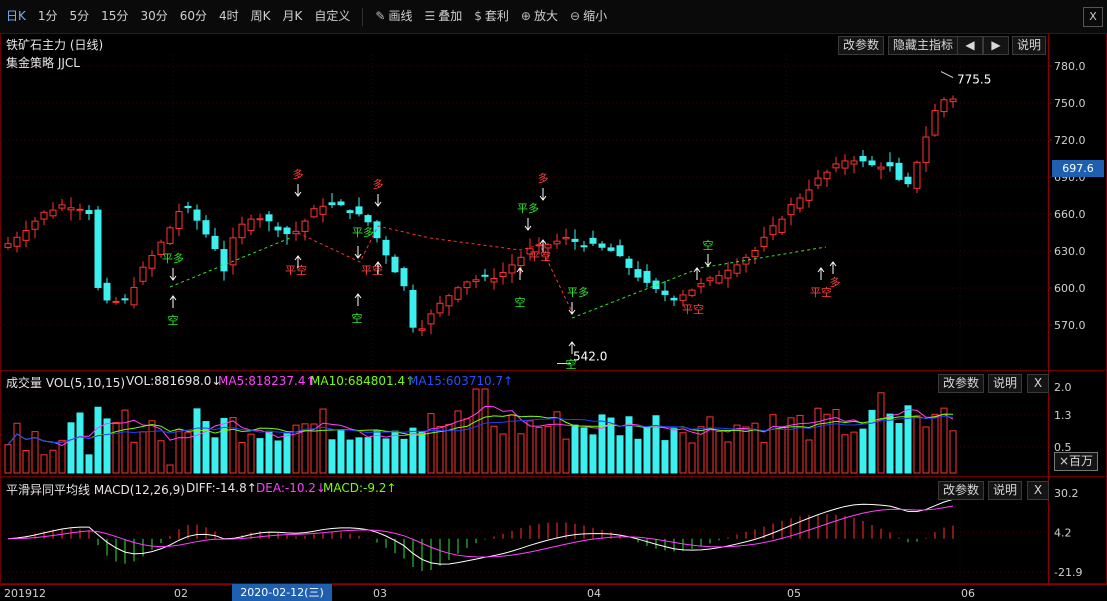 This screenshot has width=1107, height=601. Describe the element at coordinates (480, 531) in the screenshot. I see `macd-diff-line` at that location.